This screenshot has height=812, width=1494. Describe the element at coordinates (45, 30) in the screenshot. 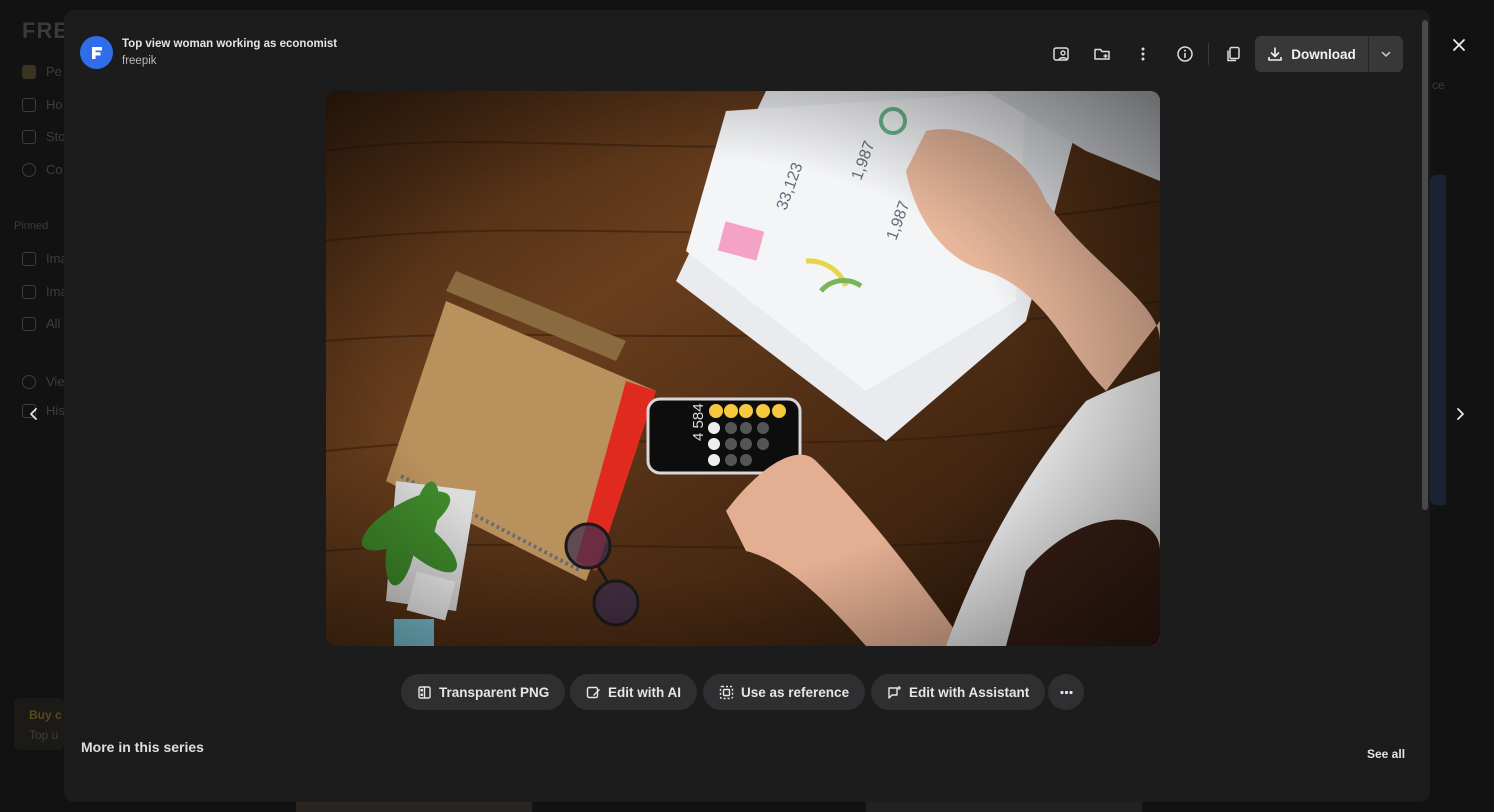

I see `logo: FRE` at that location.